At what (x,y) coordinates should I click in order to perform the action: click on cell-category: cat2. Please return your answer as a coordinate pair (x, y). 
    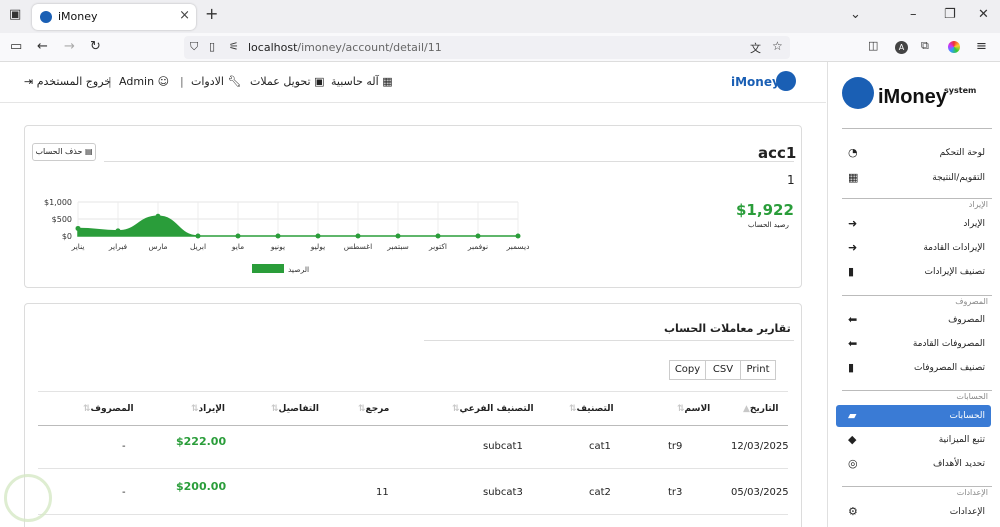
    Looking at the image, I should click on (600, 492).